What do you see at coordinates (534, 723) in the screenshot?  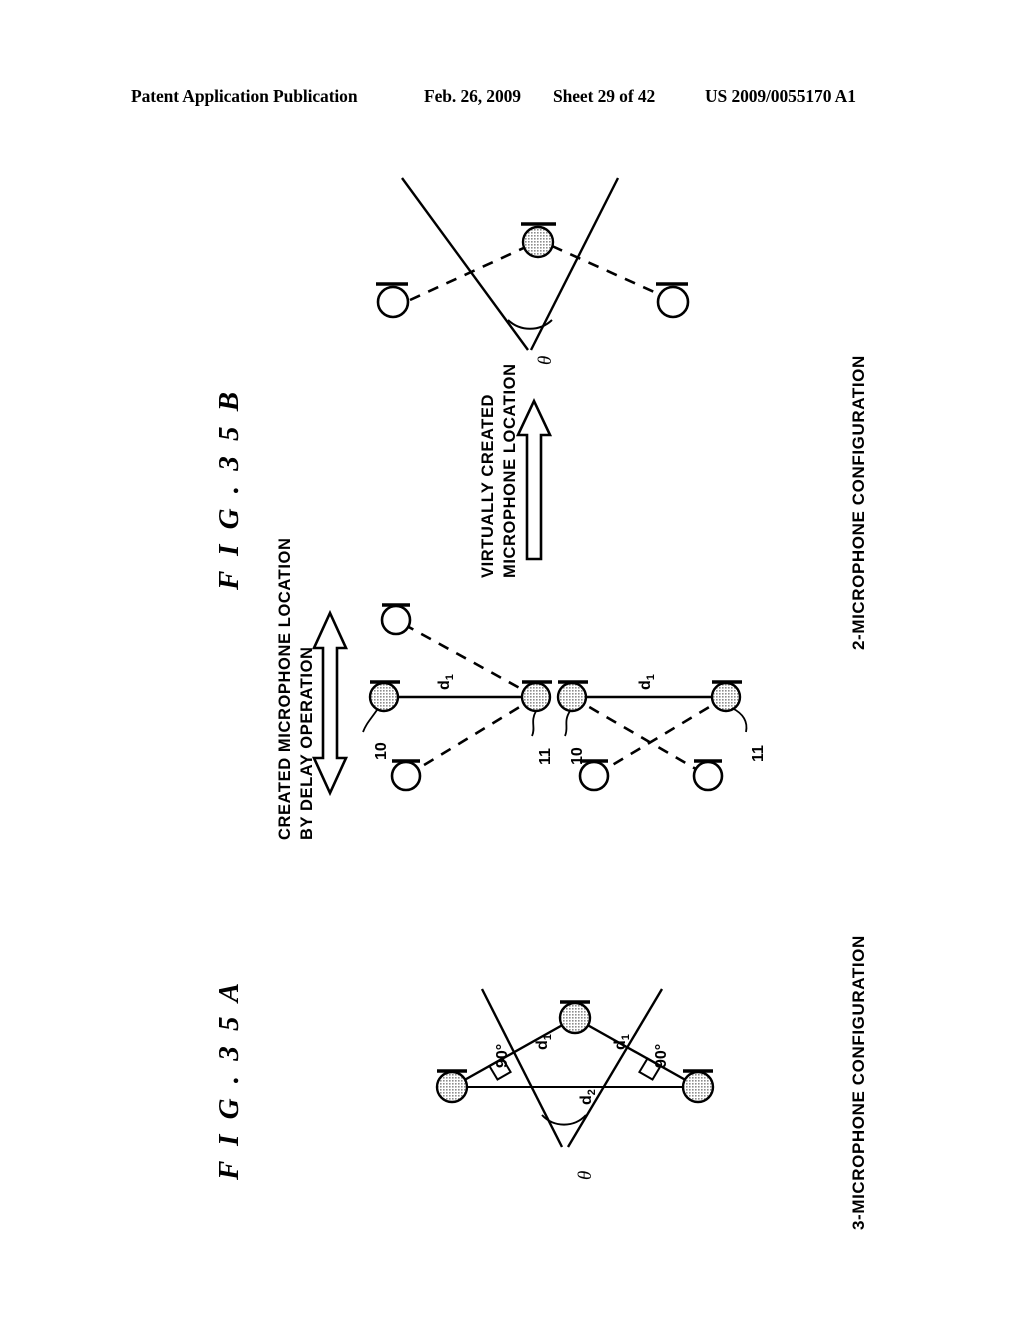 I see `leader-11-left` at bounding box center [534, 723].